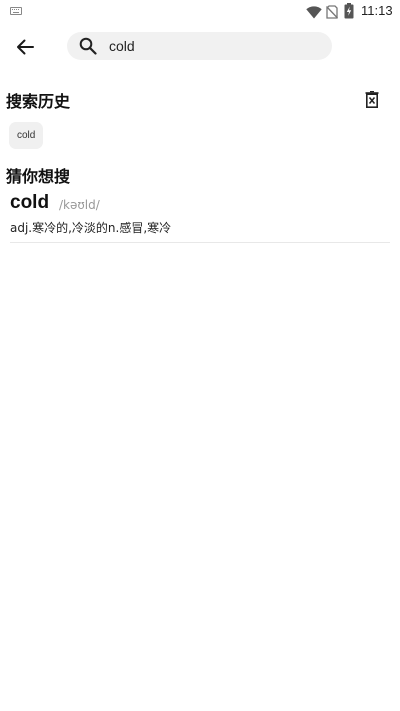  I want to click on trash-icon, so click(372, 99).